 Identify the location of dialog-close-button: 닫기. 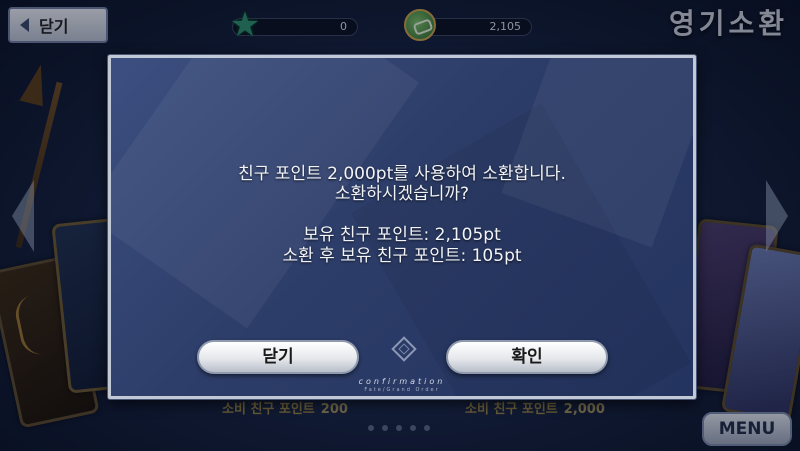
(278, 357).